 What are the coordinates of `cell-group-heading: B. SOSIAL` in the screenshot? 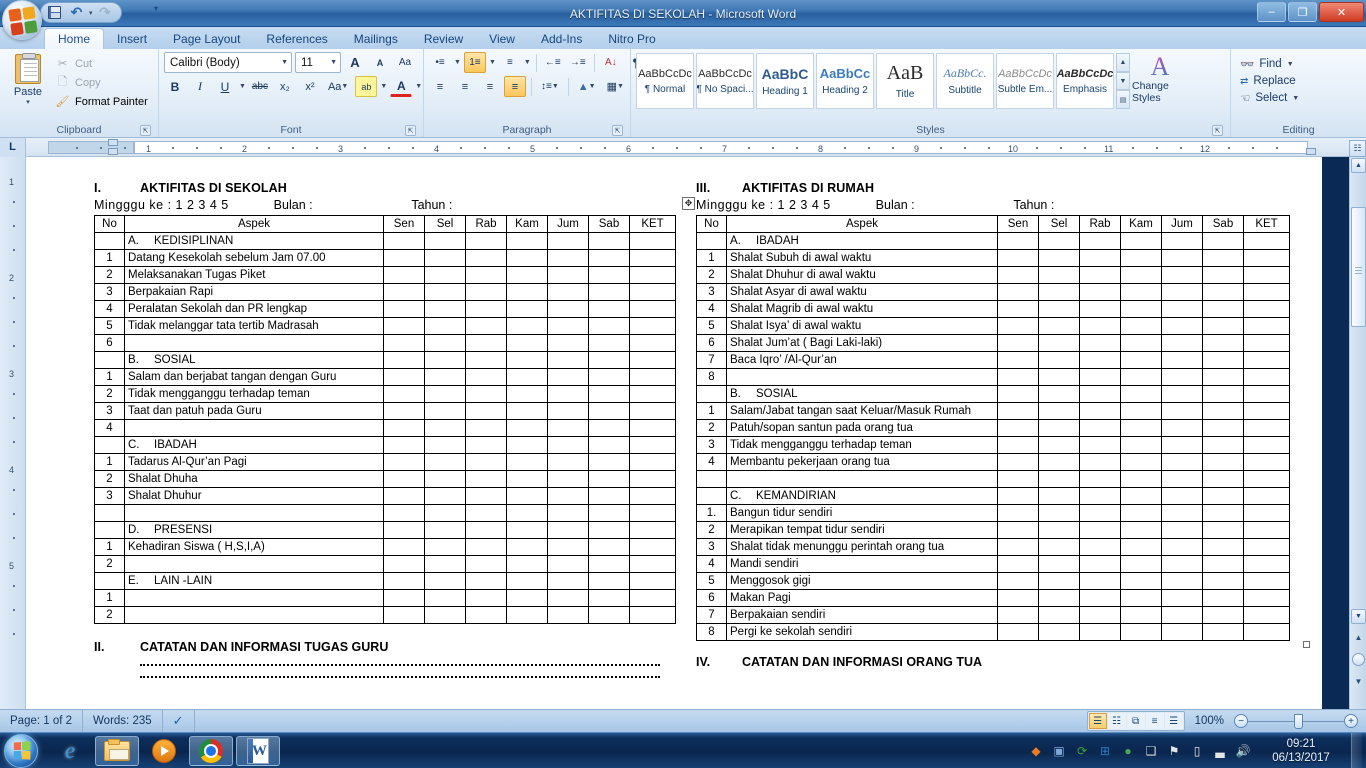 It's located at (254, 360).